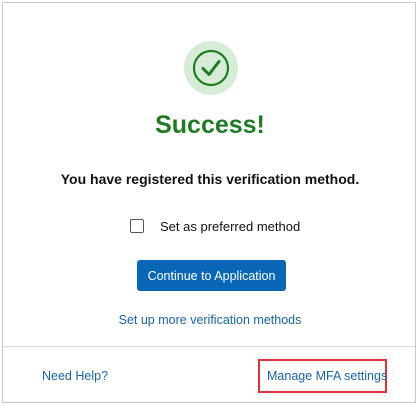 Image resolution: width=419 pixels, height=406 pixels. What do you see at coordinates (137, 226) in the screenshot?
I see `preferred-method-checkbox` at bounding box center [137, 226].